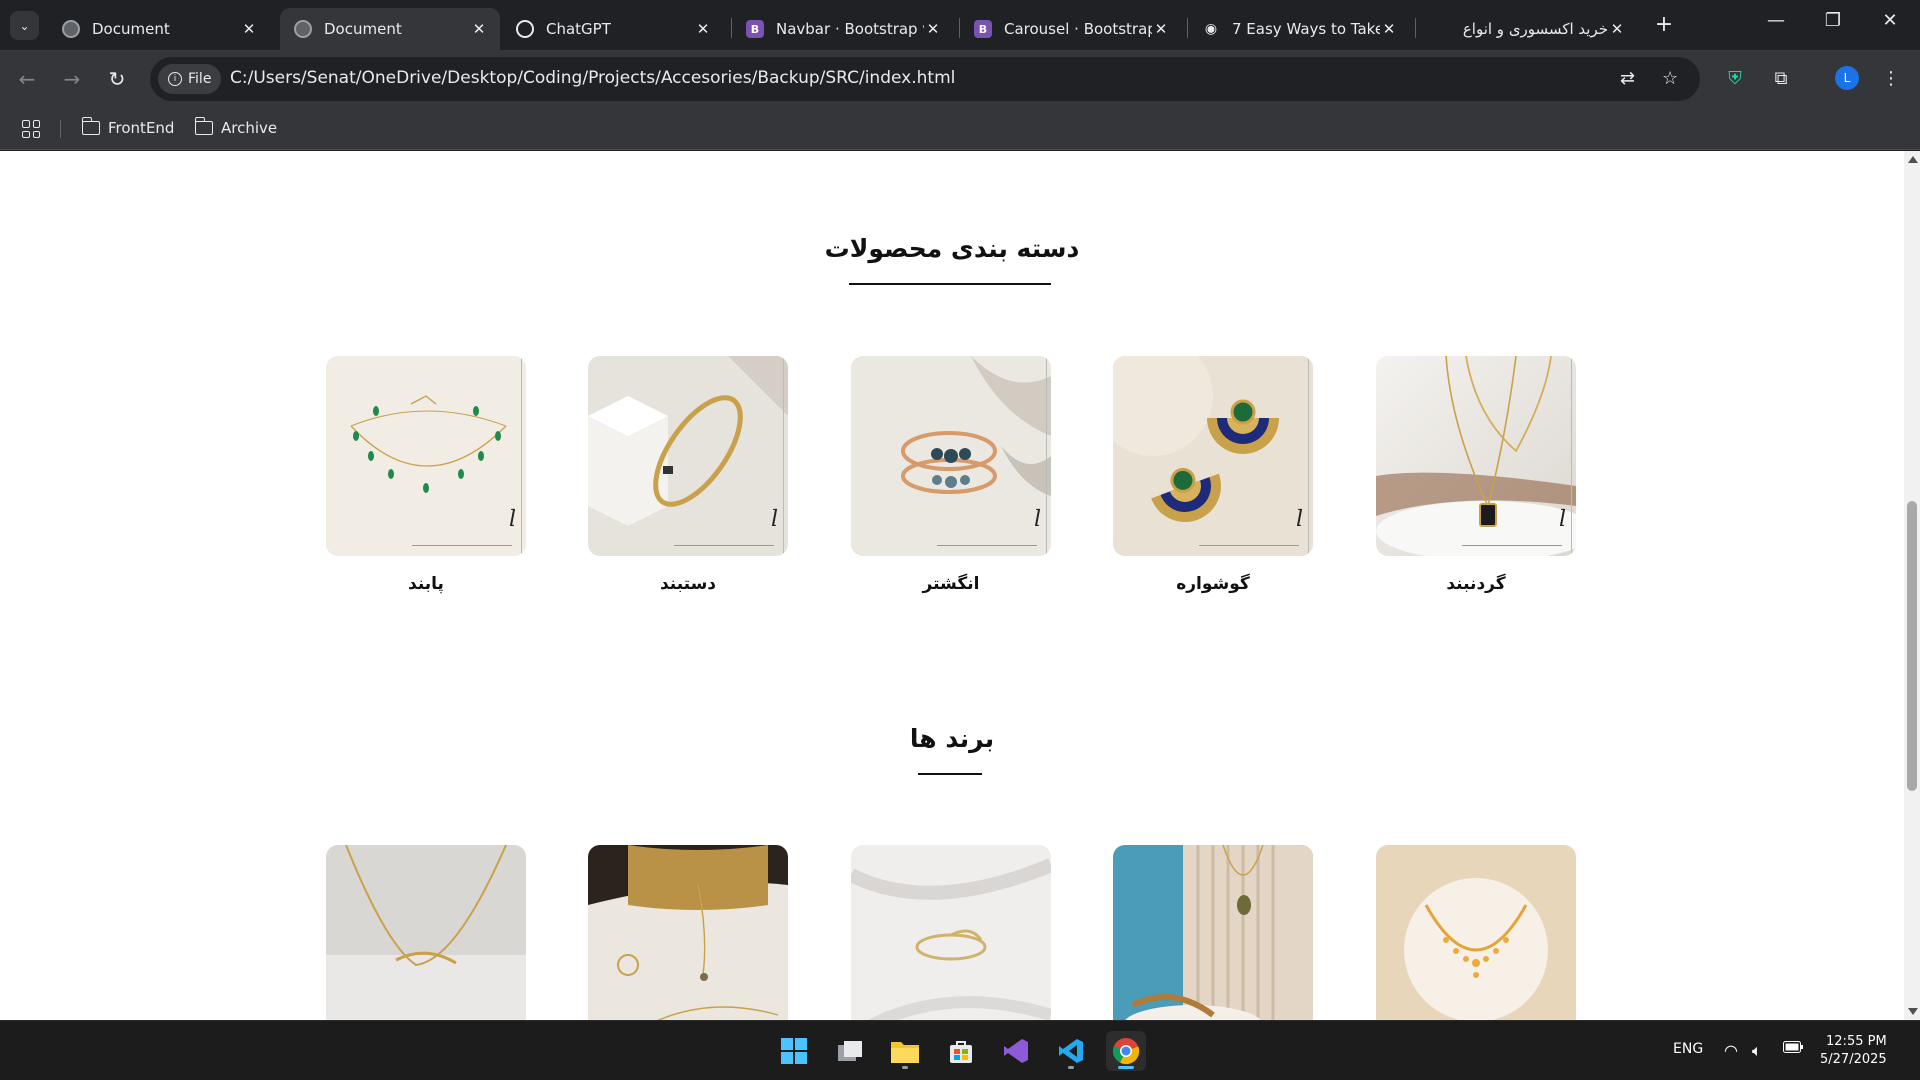 The height and width of the screenshot is (1080, 1920). Describe the element at coordinates (1735, 79) in the screenshot. I see `vpn-shield-icon: ⛨` at that location.